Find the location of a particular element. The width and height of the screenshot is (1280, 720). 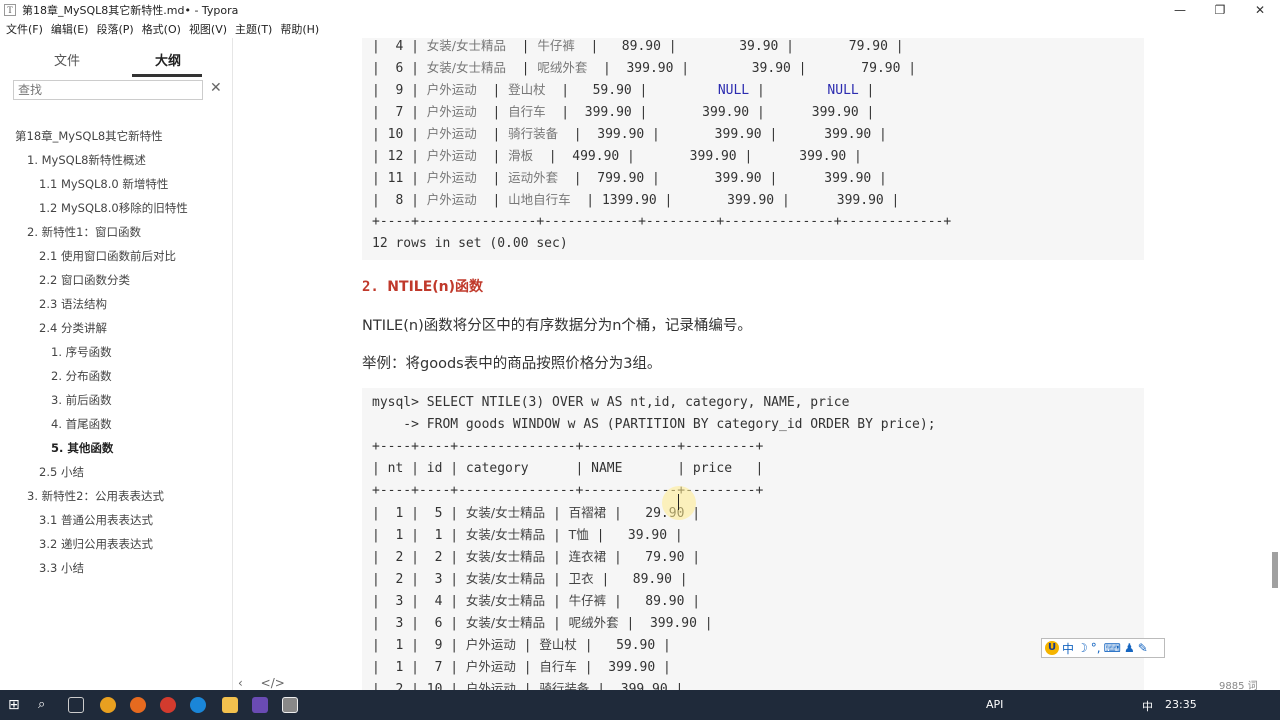

outline-item: 3.2 递归公用表表达式 is located at coordinates (96, 544).